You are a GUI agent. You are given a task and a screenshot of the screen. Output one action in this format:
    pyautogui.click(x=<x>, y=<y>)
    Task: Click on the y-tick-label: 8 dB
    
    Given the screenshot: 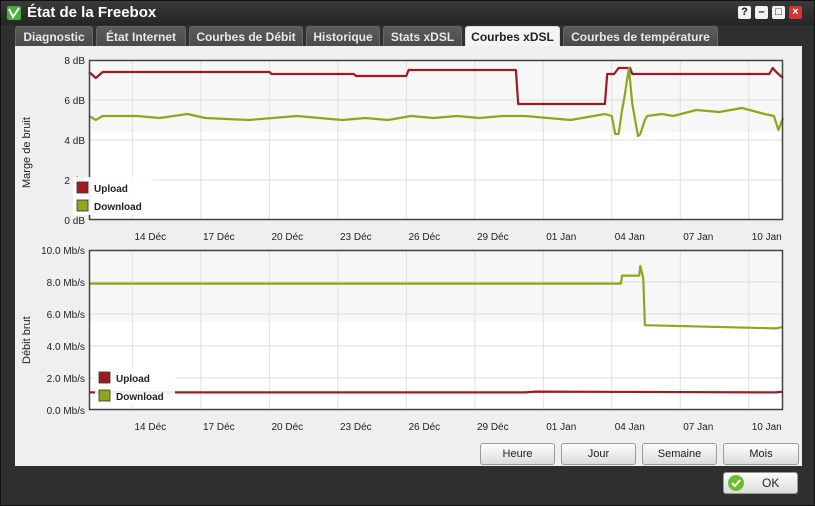 What is the action you would take?
    pyautogui.click(x=74, y=61)
    